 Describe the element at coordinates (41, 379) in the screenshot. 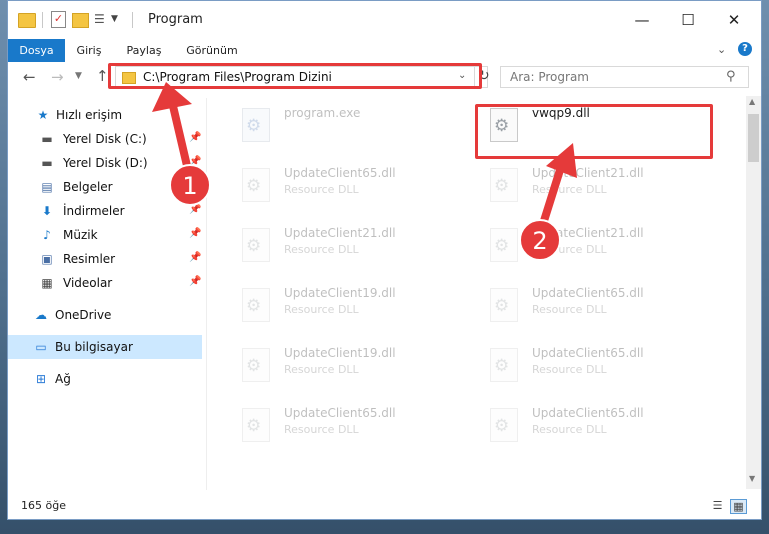

I see `network-icon: ⊞` at that location.